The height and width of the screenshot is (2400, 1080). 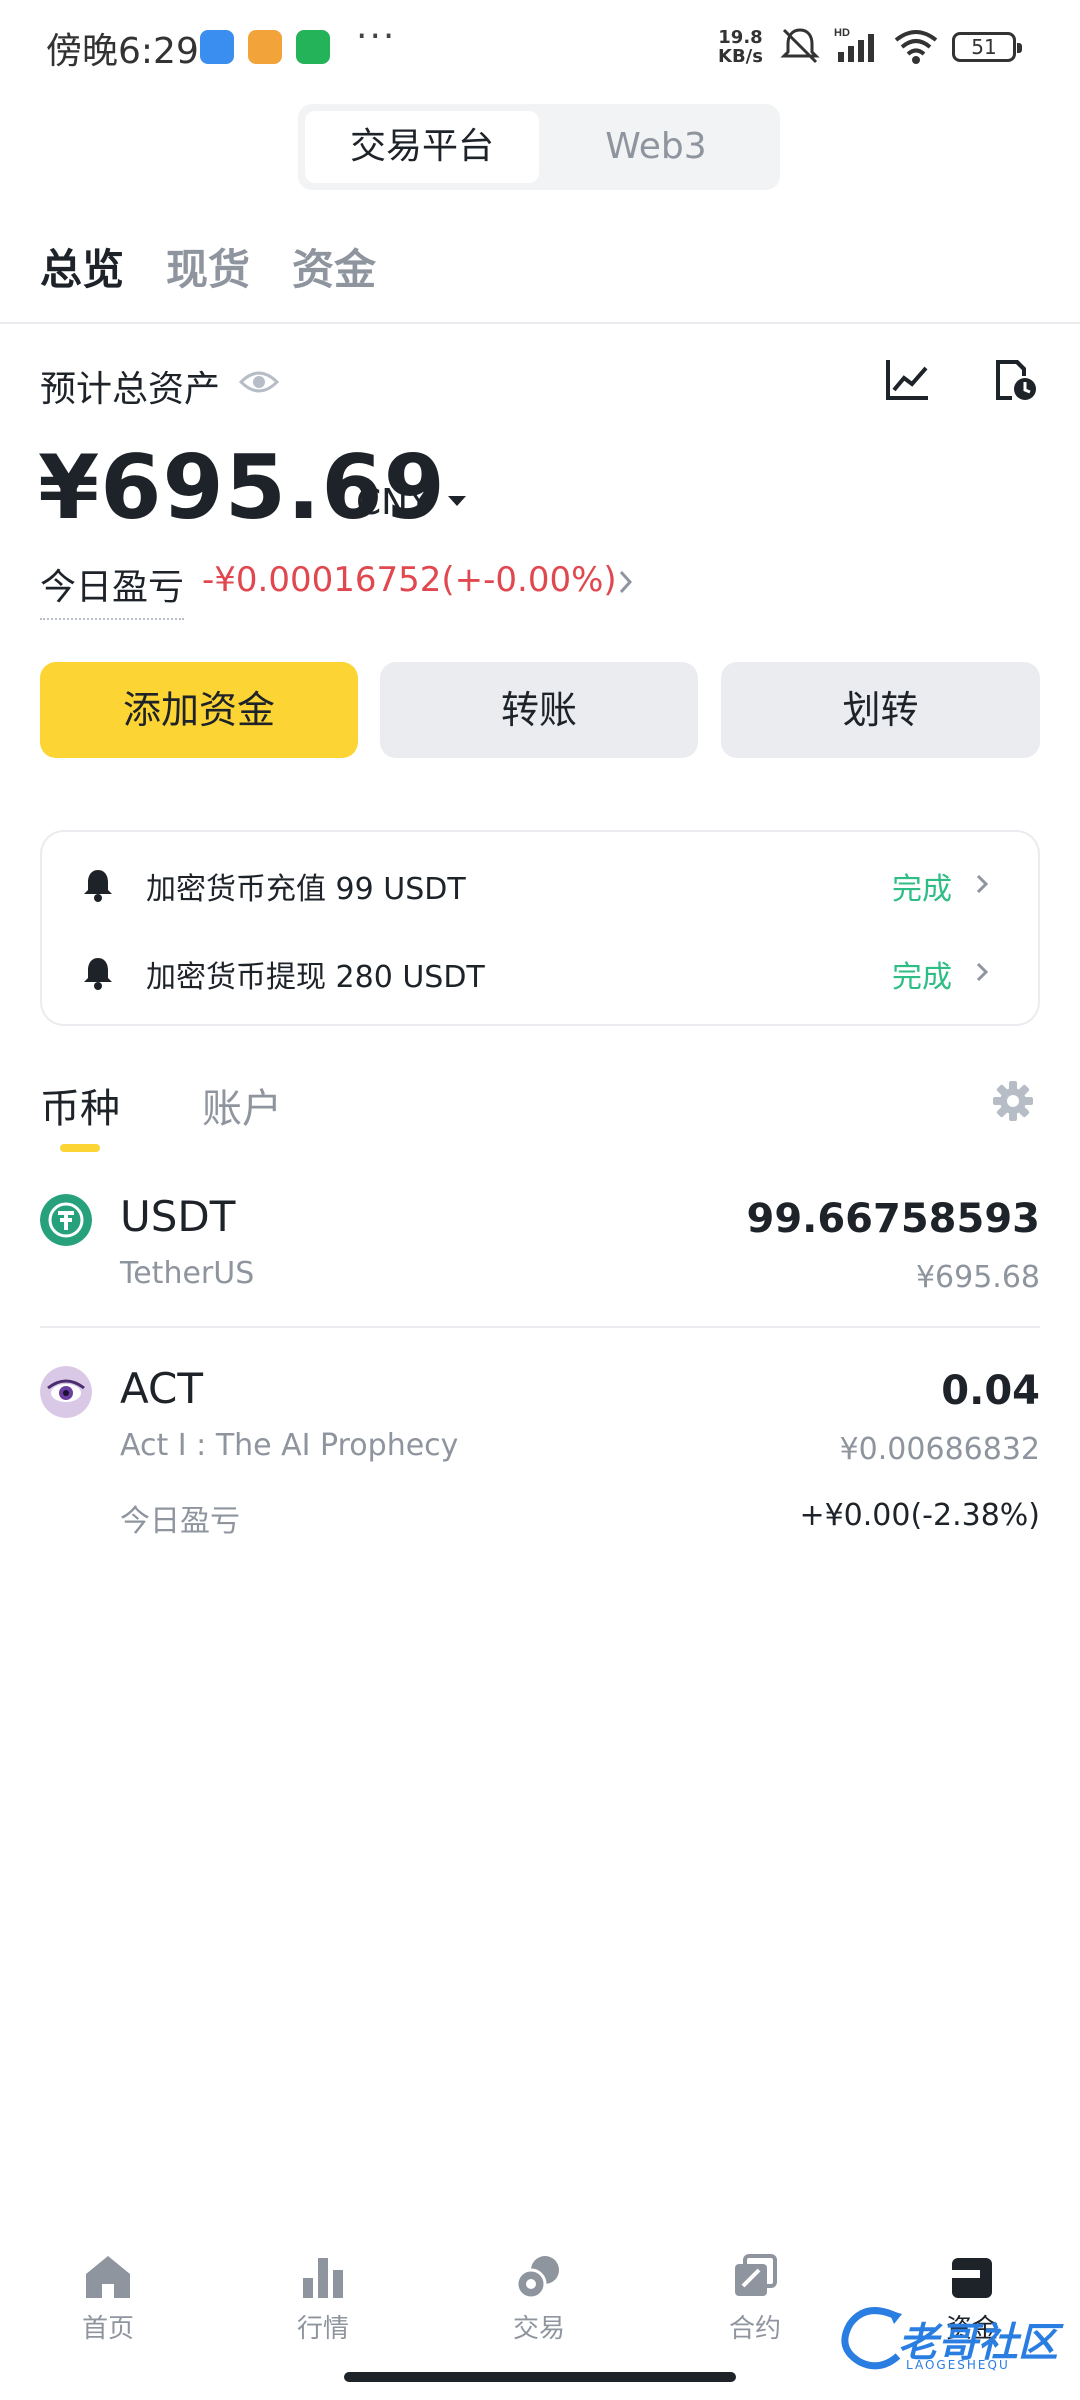 What do you see at coordinates (323, 2299) in the screenshot?
I see `nav-markets: 行情` at bounding box center [323, 2299].